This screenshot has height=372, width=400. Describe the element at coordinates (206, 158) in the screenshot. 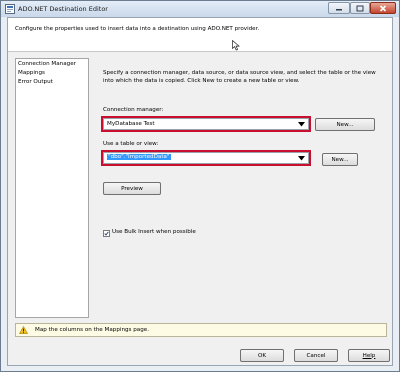

I see `table-view-combo: "dbo"."ImportedData"` at that location.